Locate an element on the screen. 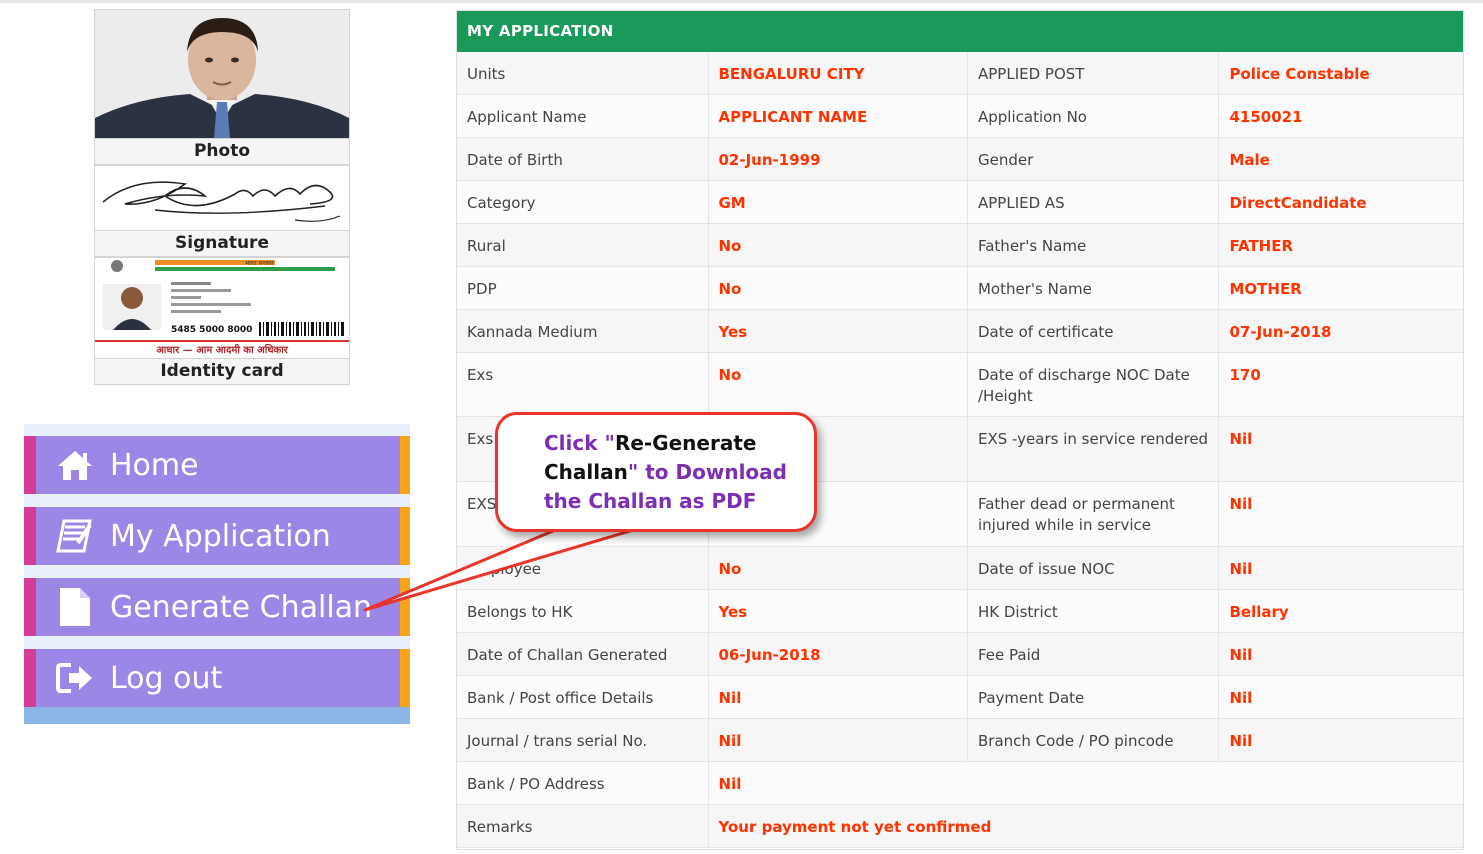 The image size is (1483, 854). table-row: Date of Birth 02-Jun-1999 Gender Male is located at coordinates (960, 159).